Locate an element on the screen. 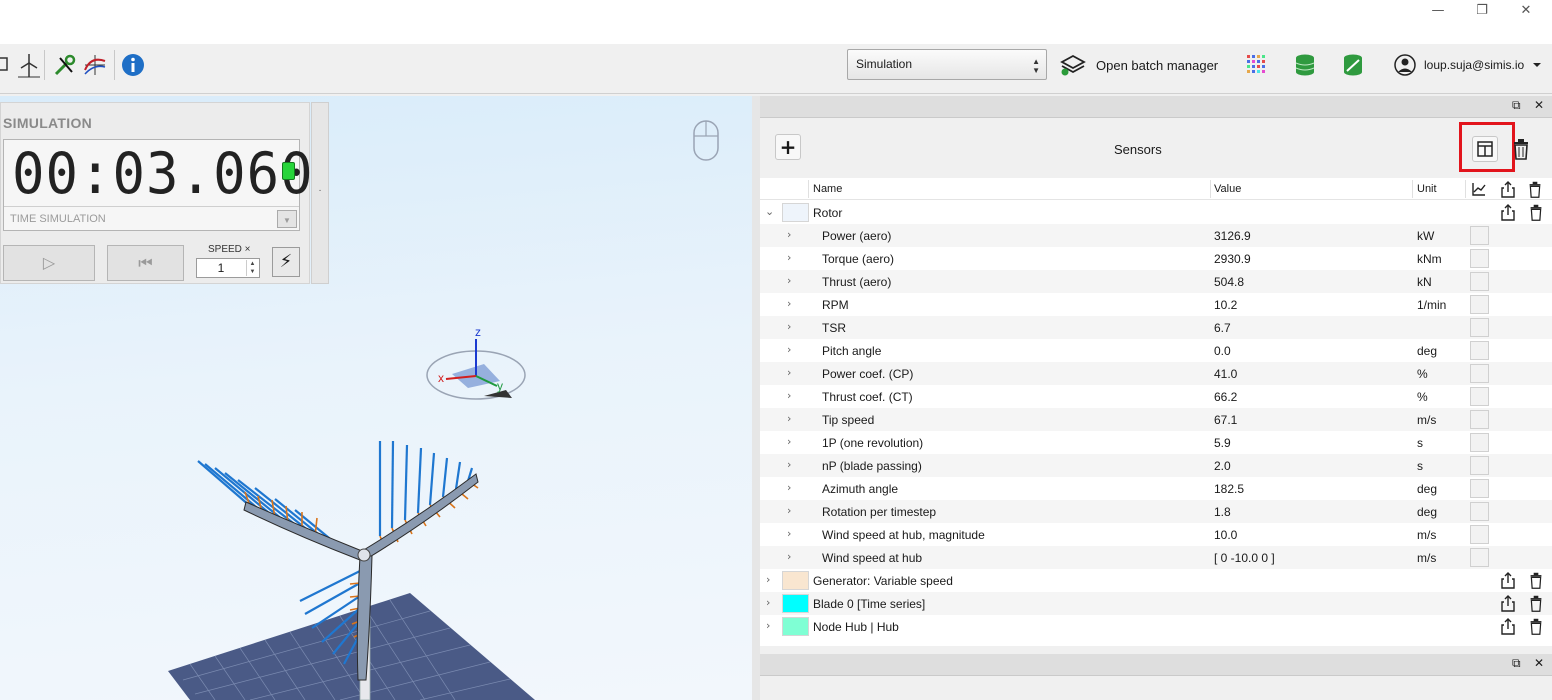 The height and width of the screenshot is (700, 1552). sensor-row: › Azimuth angle 182.5 deg is located at coordinates (1156, 488).